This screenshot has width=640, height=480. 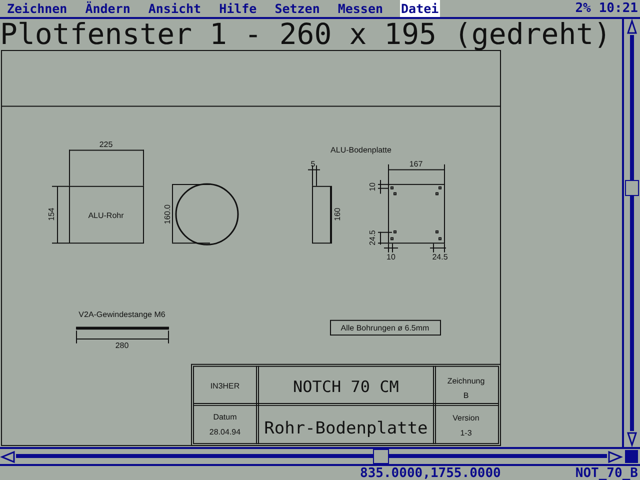 What do you see at coordinates (306, 34) in the screenshot?
I see `window-title: Plotfenster 1 - 260 x 195 (gedreht)` at bounding box center [306, 34].